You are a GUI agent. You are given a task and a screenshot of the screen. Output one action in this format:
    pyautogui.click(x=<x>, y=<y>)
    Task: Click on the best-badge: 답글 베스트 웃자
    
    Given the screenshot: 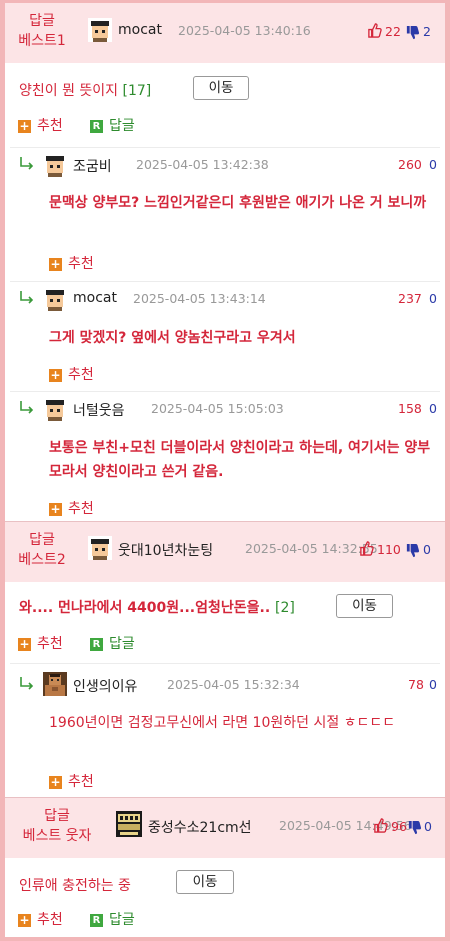 What is the action you would take?
    pyautogui.click(x=57, y=826)
    